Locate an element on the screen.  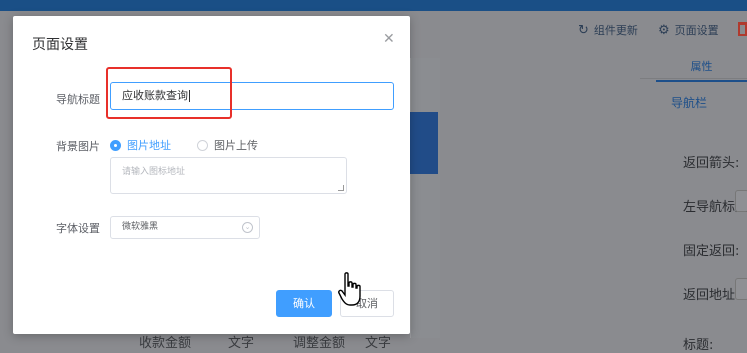
close-icon: ✕ is located at coordinates (389, 39).